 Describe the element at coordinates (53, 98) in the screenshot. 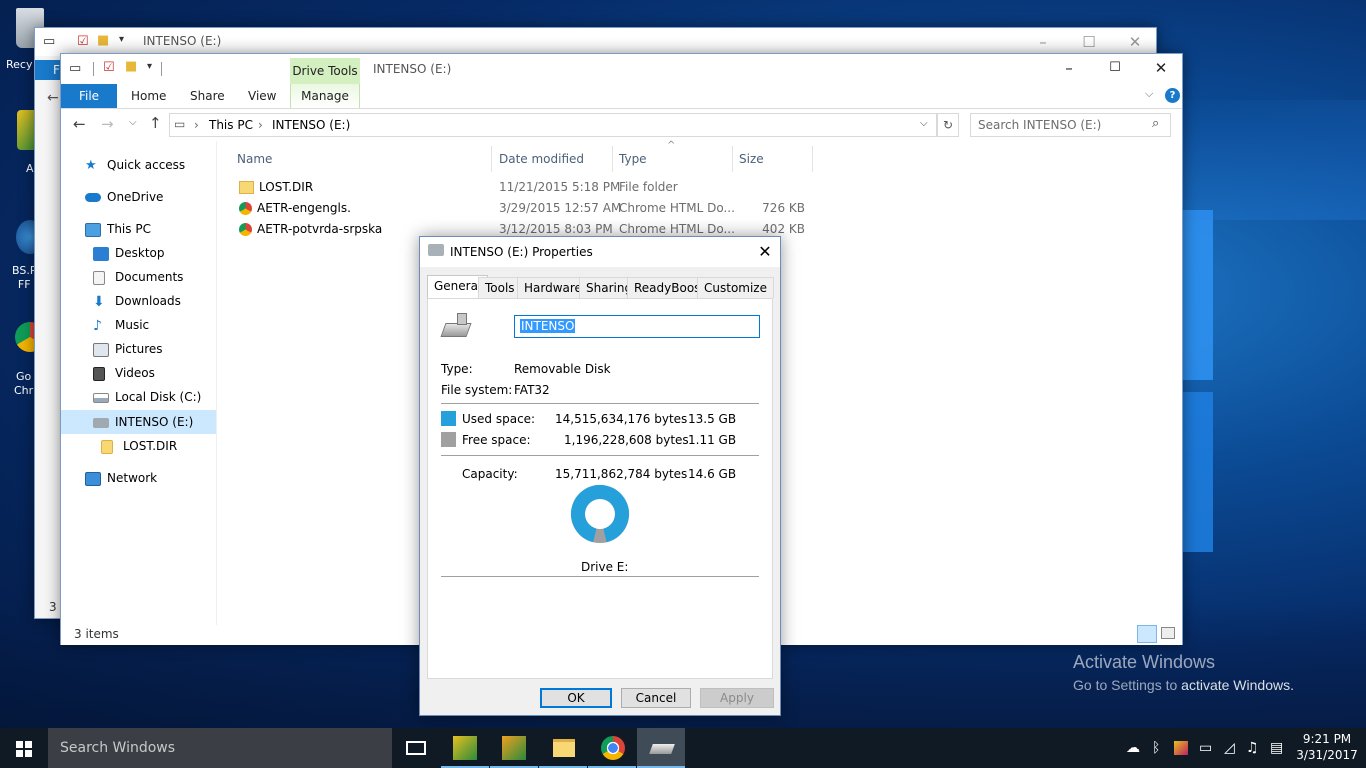

I see `back-back-arrow-icon: ←` at that location.